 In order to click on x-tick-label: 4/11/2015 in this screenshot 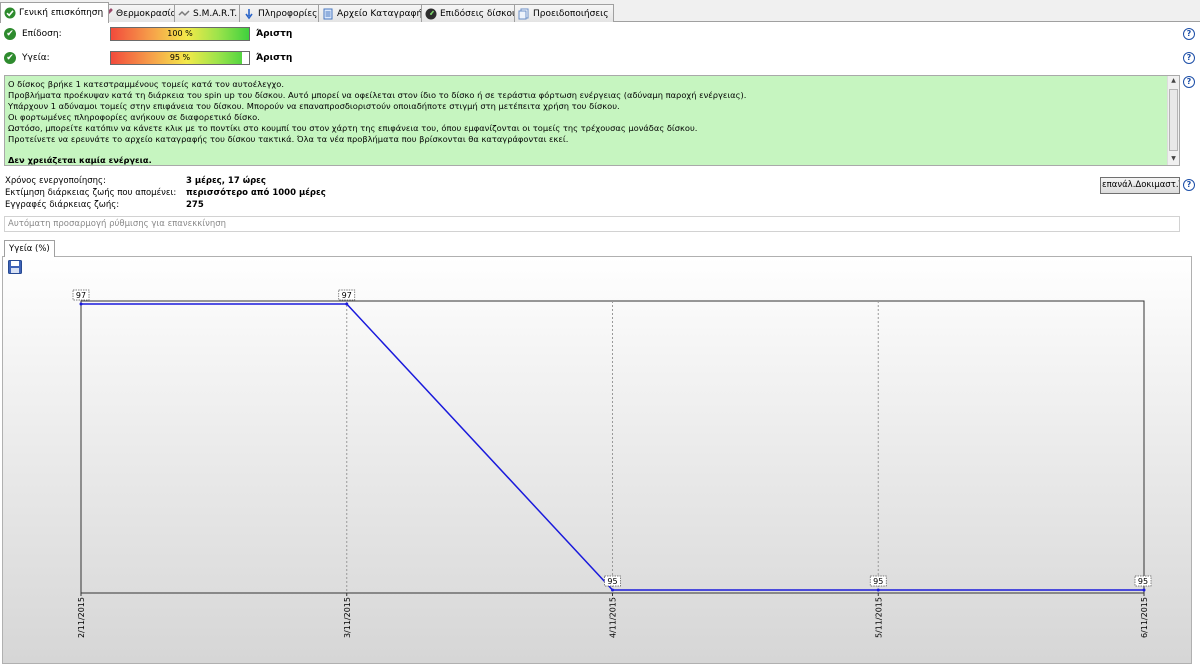, I will do `click(613, 617)`.